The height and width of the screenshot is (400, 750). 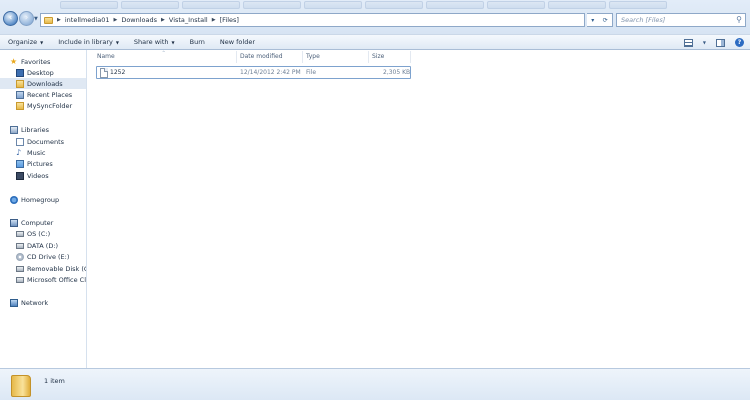 What do you see at coordinates (237, 42) in the screenshot?
I see `new-folder-button: New folder` at bounding box center [237, 42].